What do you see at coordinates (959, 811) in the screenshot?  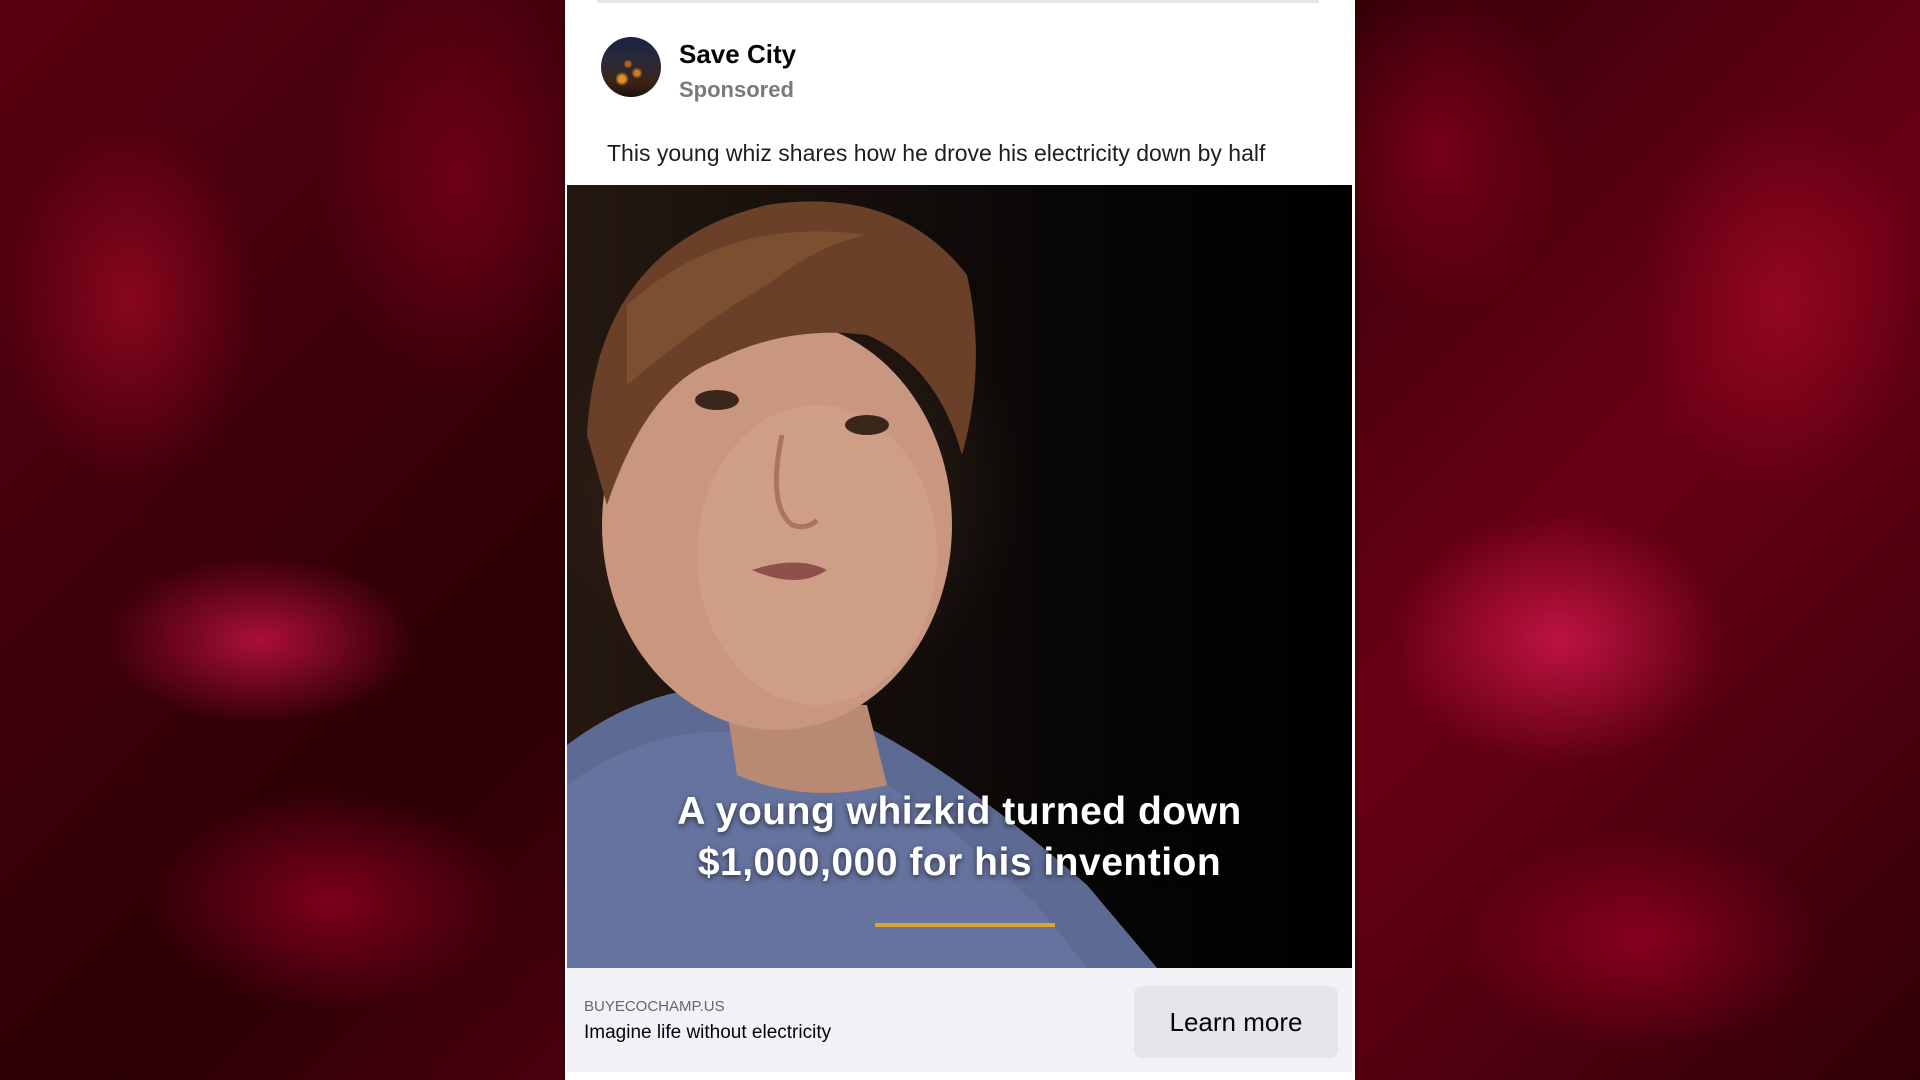 I see `video-overlay-line1: A young whizkid turned down` at bounding box center [959, 811].